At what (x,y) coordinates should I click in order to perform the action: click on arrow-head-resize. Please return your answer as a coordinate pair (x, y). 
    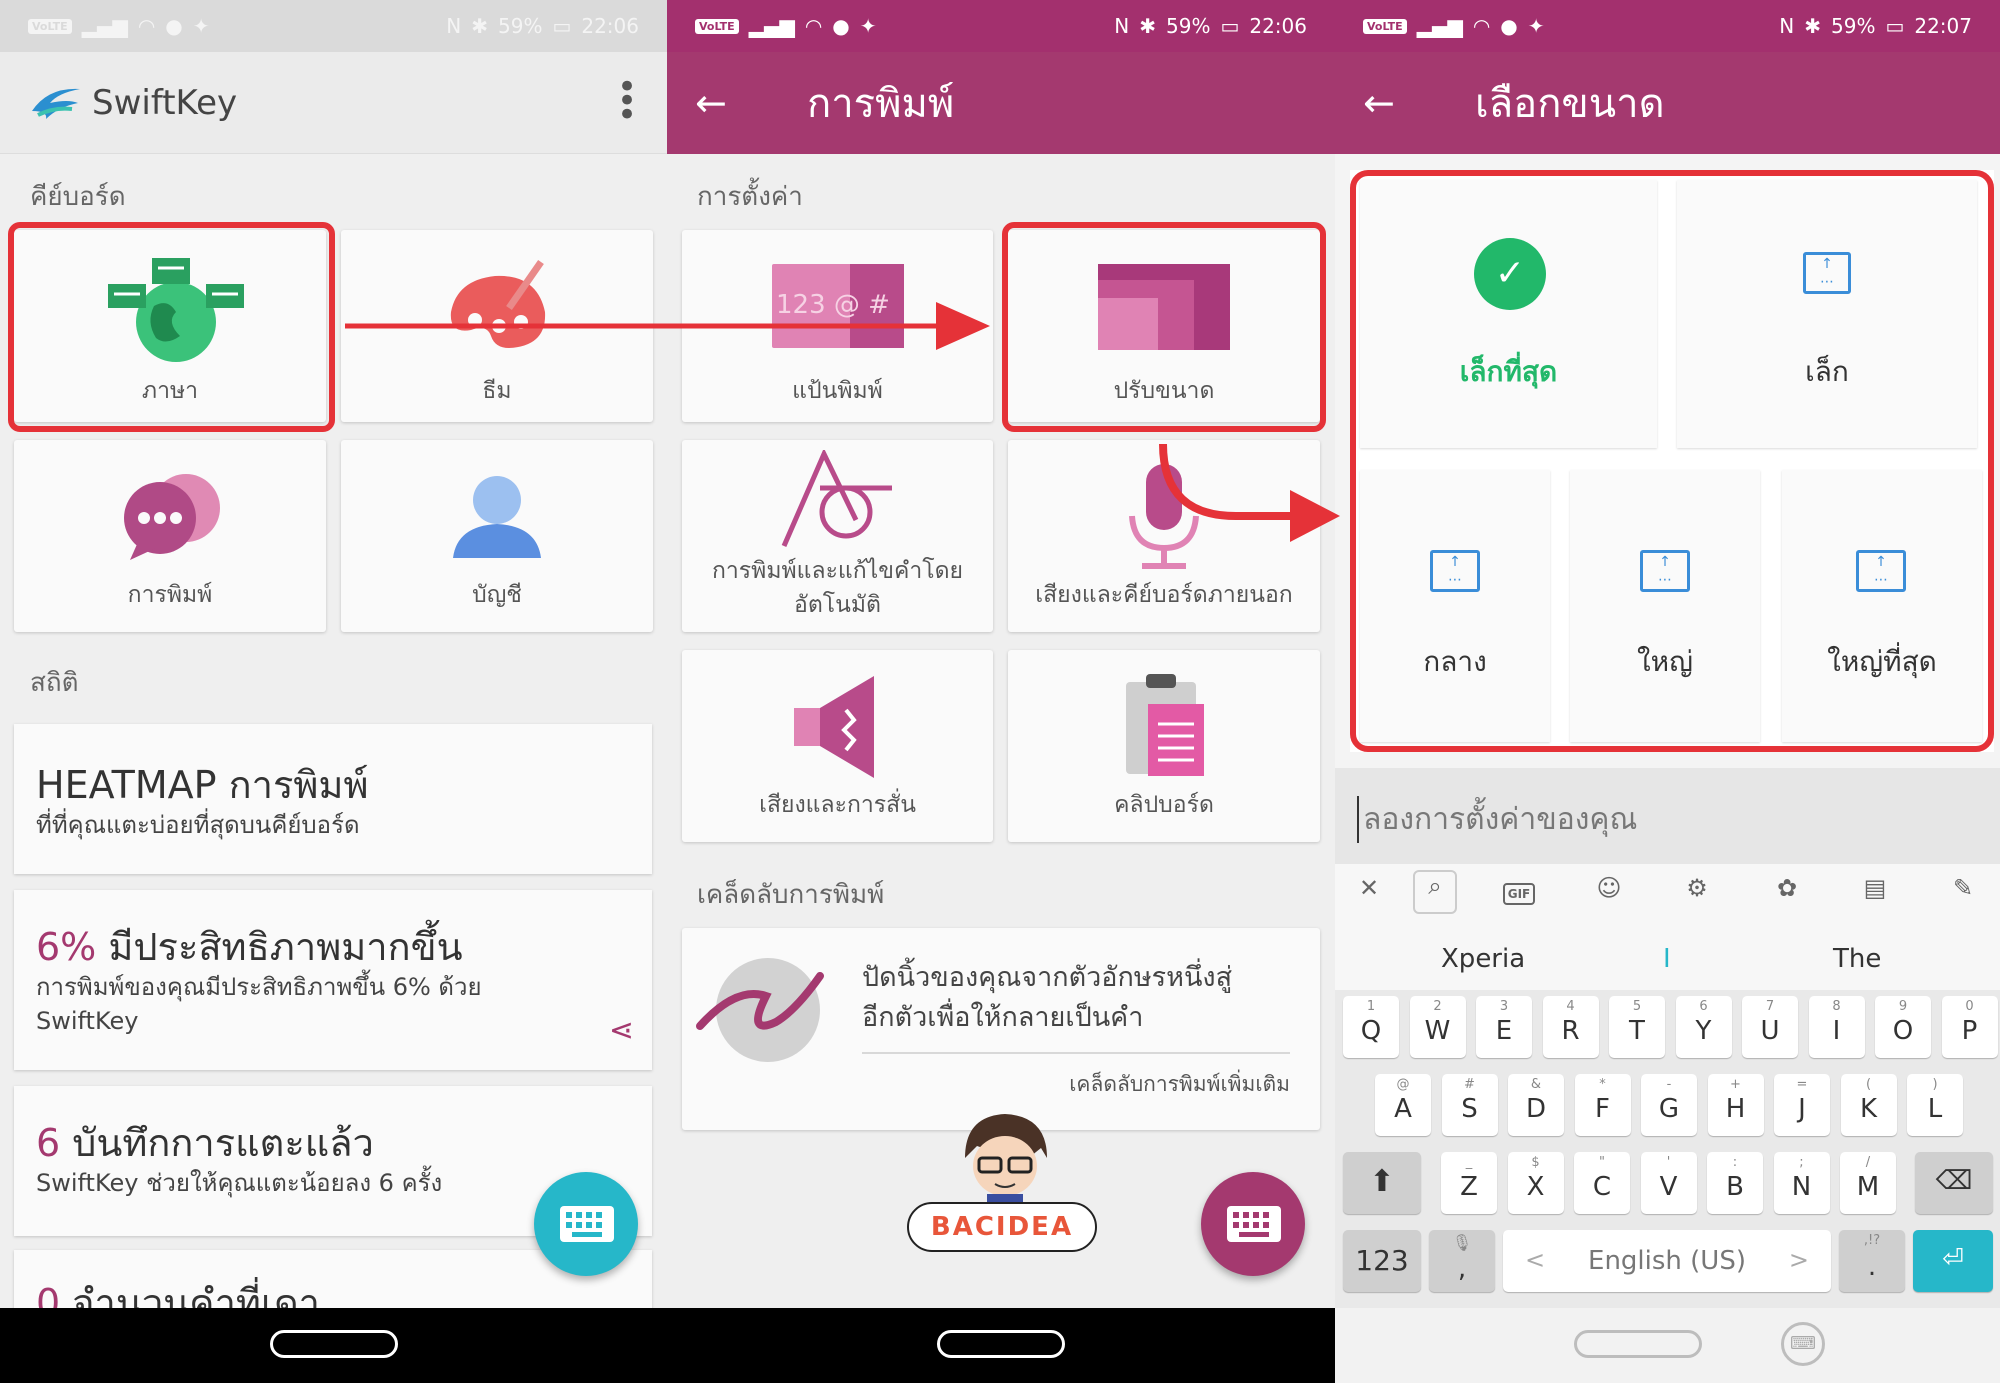
    Looking at the image, I should click on (963, 326).